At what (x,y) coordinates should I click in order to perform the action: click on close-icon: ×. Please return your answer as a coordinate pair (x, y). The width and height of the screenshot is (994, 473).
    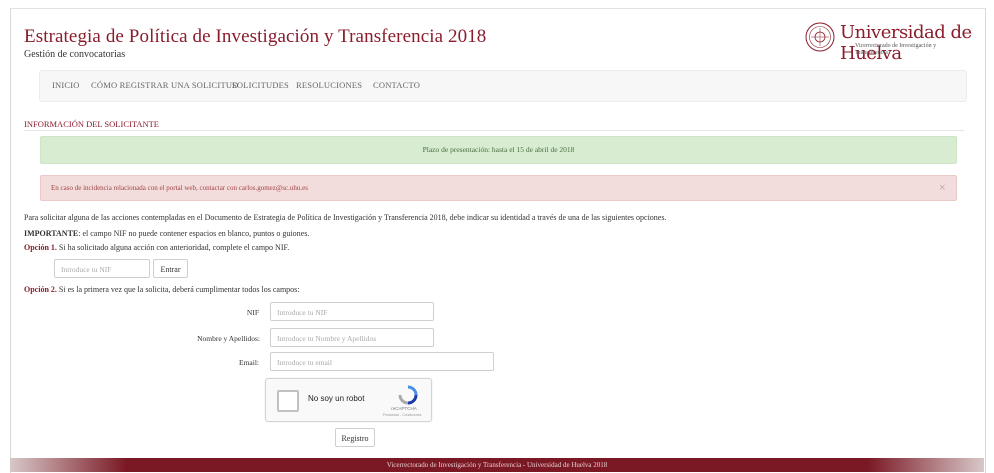
    Looking at the image, I should click on (942, 188).